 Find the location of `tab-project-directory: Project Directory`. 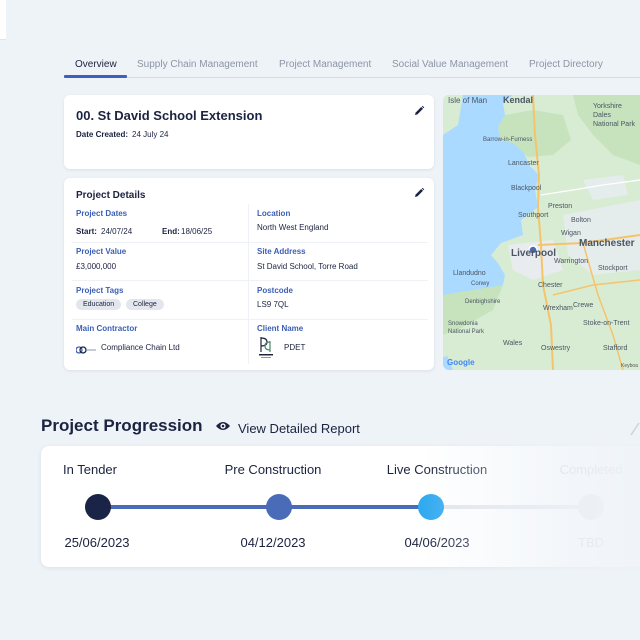

tab-project-directory: Project Directory is located at coordinates (566, 64).